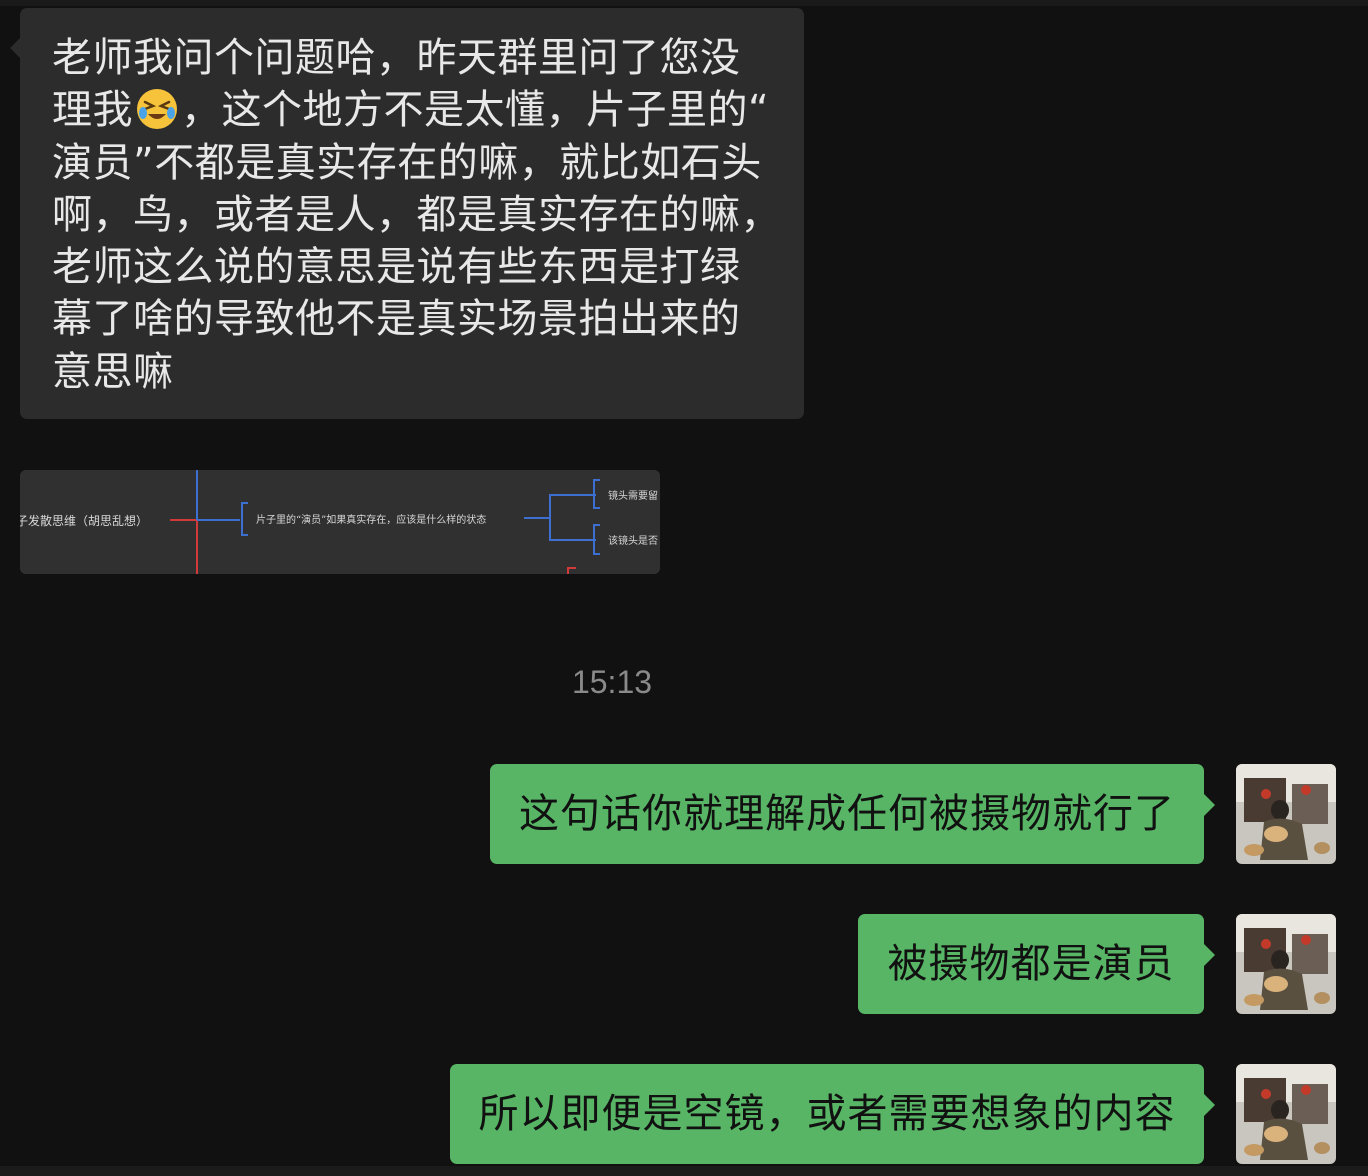 This screenshot has width=1368, height=1176. What do you see at coordinates (113, 371) in the screenshot?
I see `message-line: 意思嘛` at bounding box center [113, 371].